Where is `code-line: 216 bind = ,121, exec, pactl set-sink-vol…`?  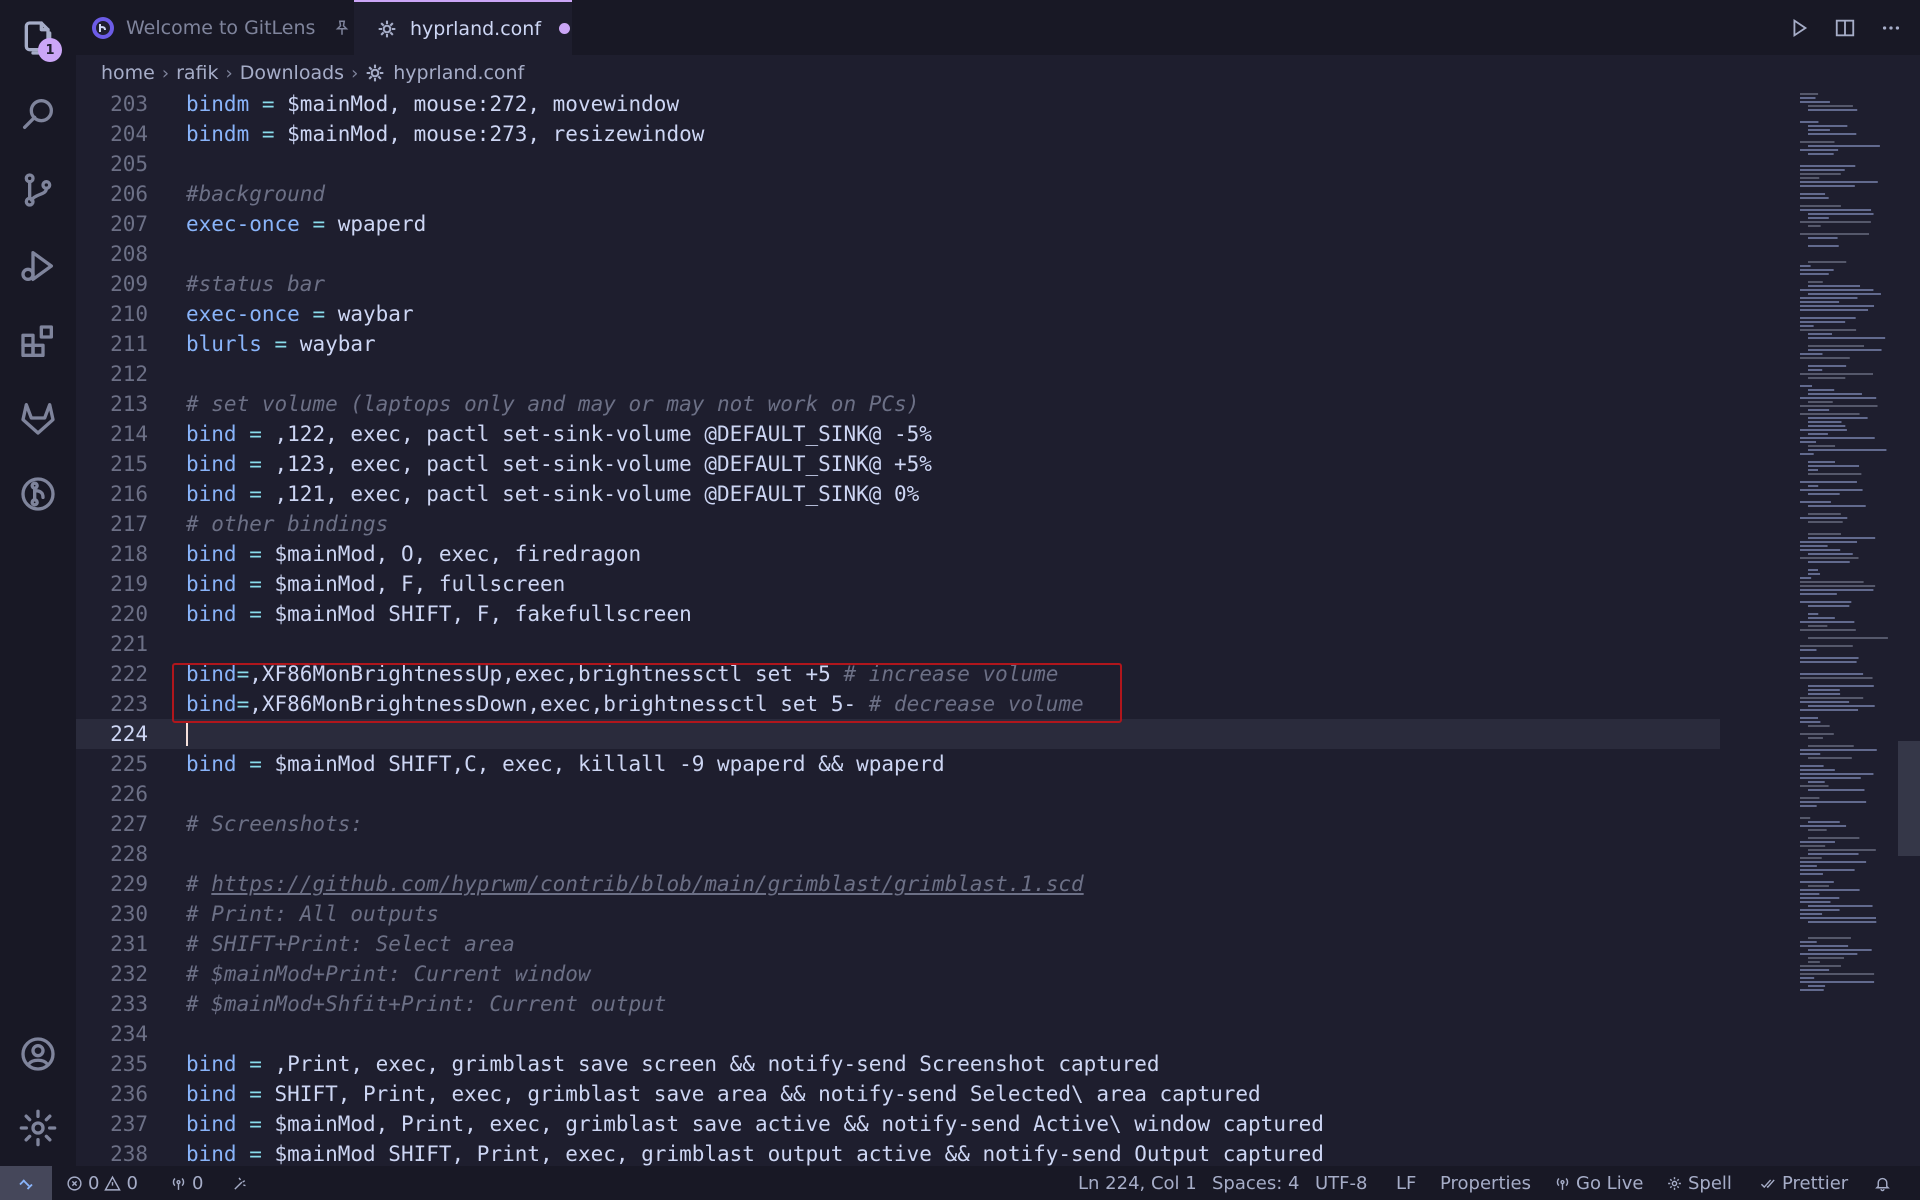
code-line: 216 bind = ,121, exec, pactl set-sink-vol… is located at coordinates (898, 494).